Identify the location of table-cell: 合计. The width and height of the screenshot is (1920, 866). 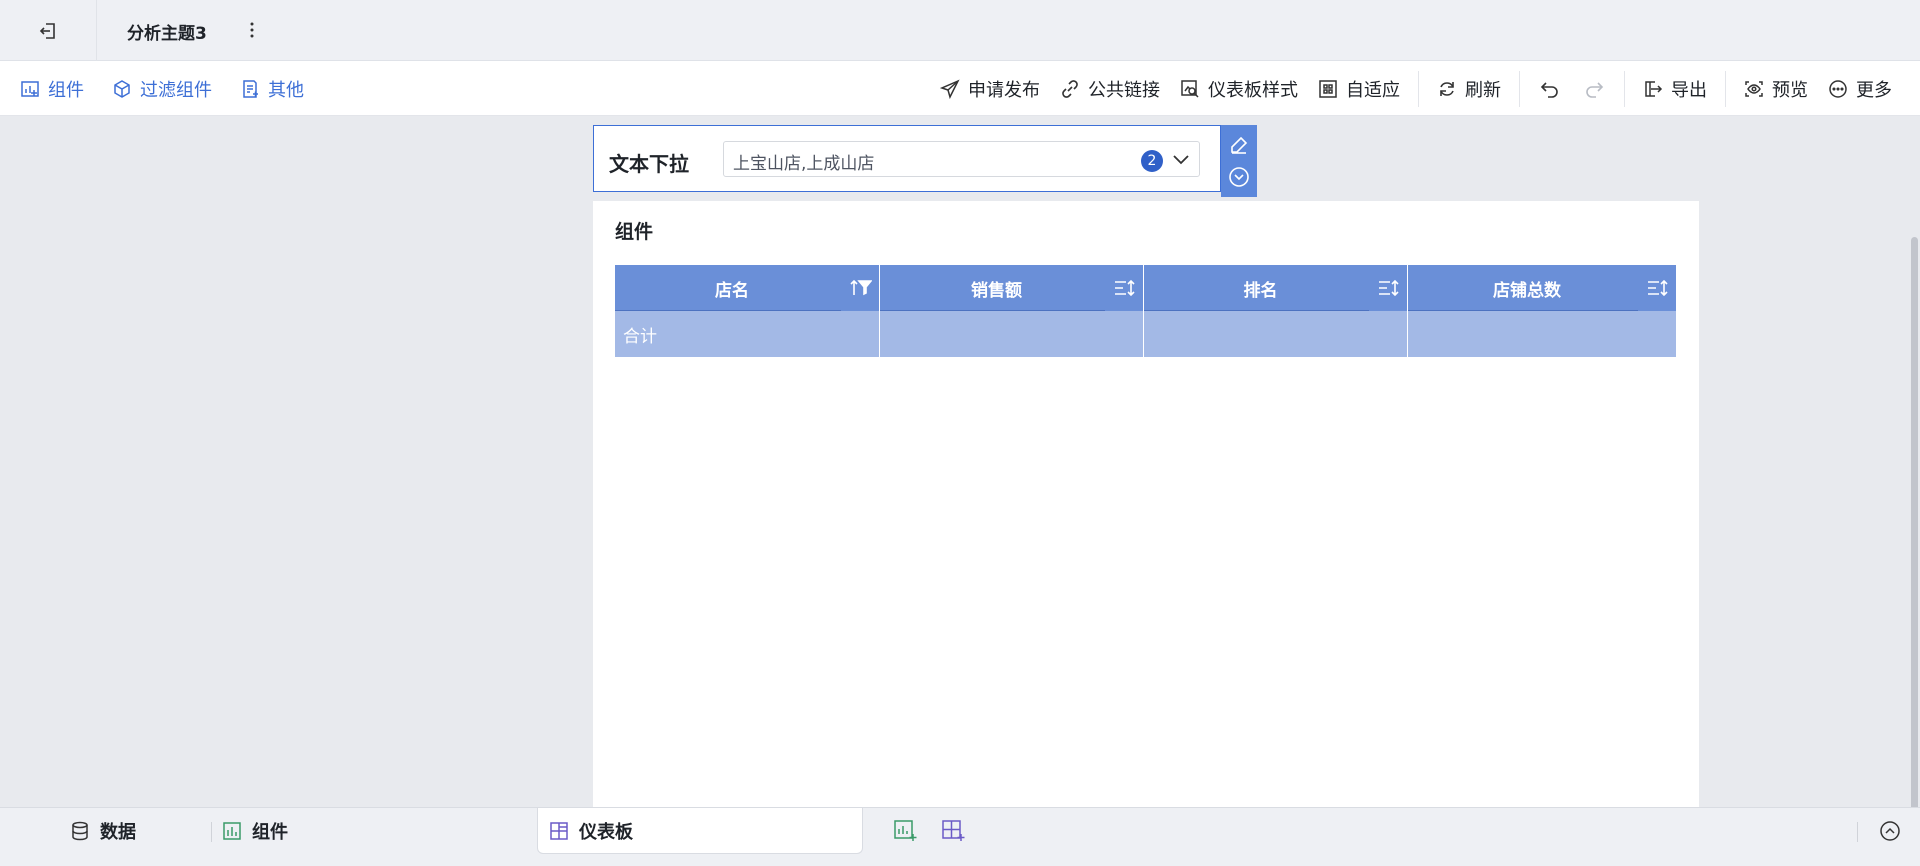
(747, 334).